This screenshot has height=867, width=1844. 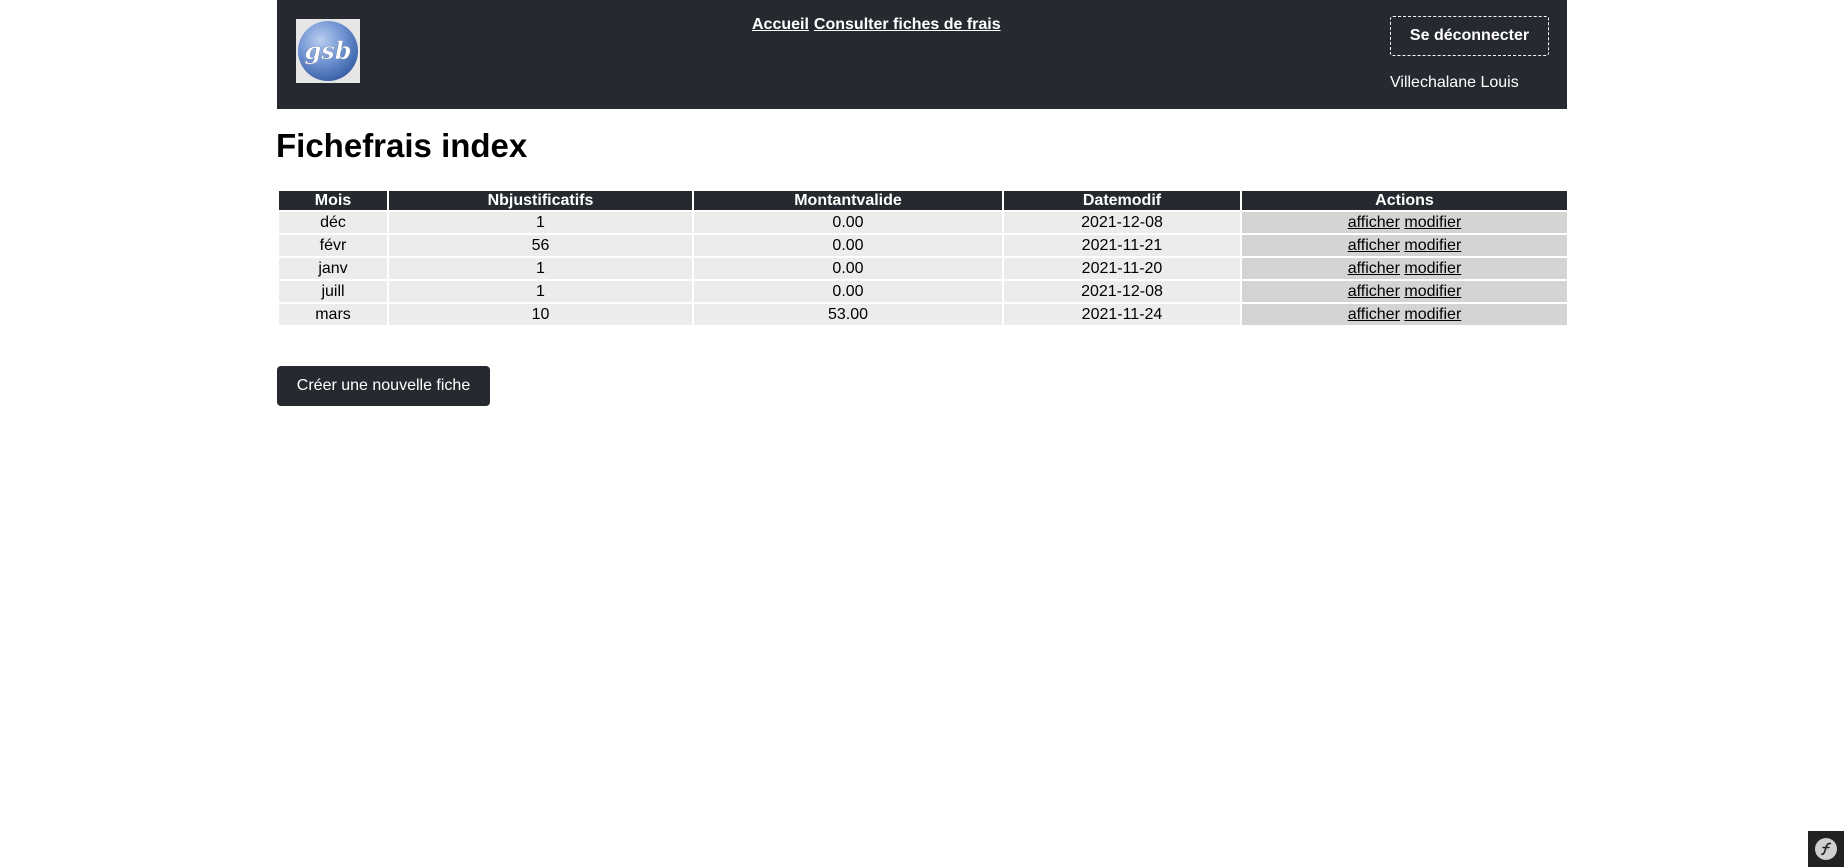 I want to click on table-row: janv 1 0.00 2021-11-20 afficher modifier, so click(x=923, y=268).